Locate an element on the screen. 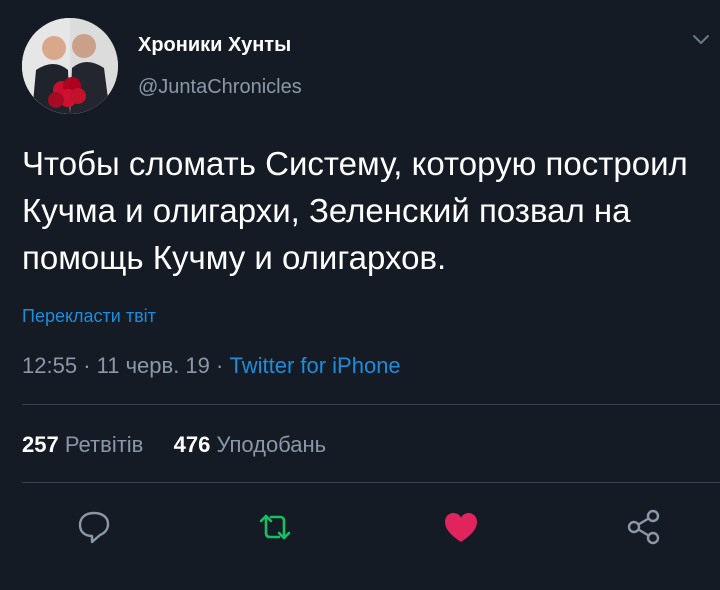 This screenshot has height=590, width=720. likes-label: Уподобань is located at coordinates (271, 444).